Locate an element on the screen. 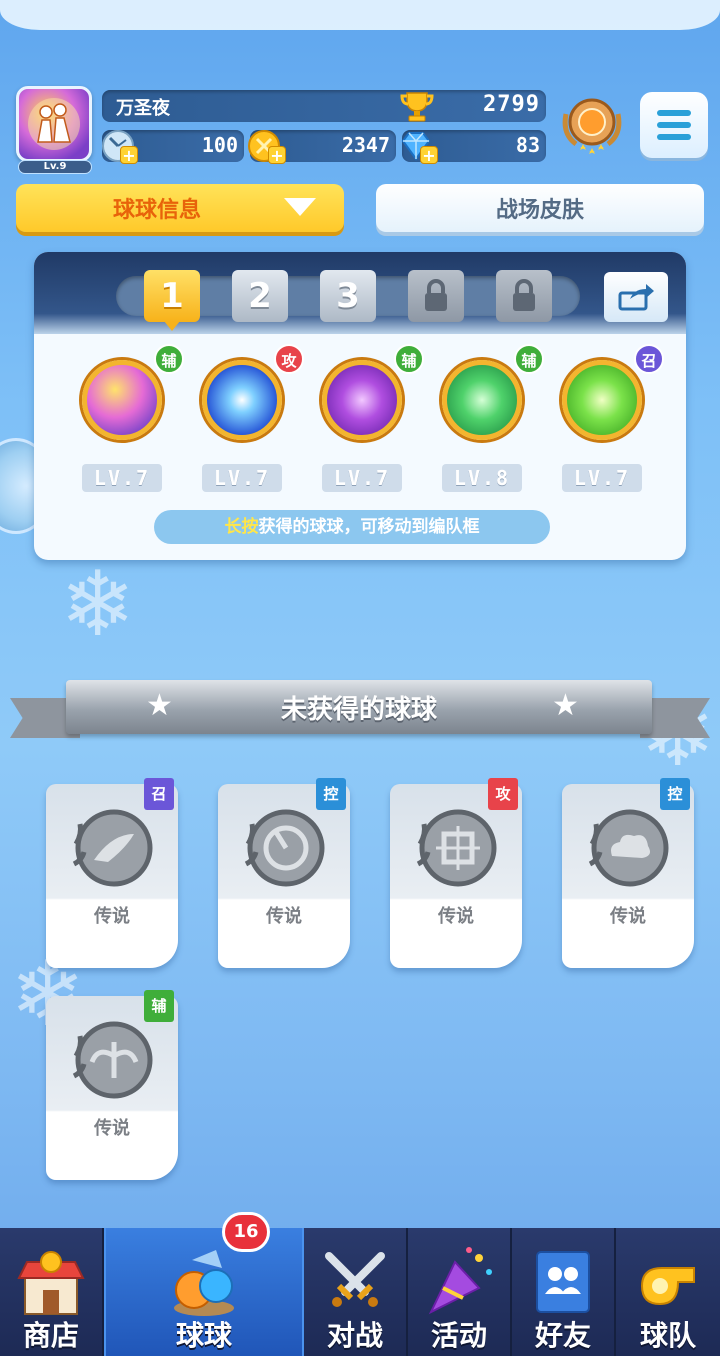  nav-team-label: 球队 is located at coordinates (667, 1335).